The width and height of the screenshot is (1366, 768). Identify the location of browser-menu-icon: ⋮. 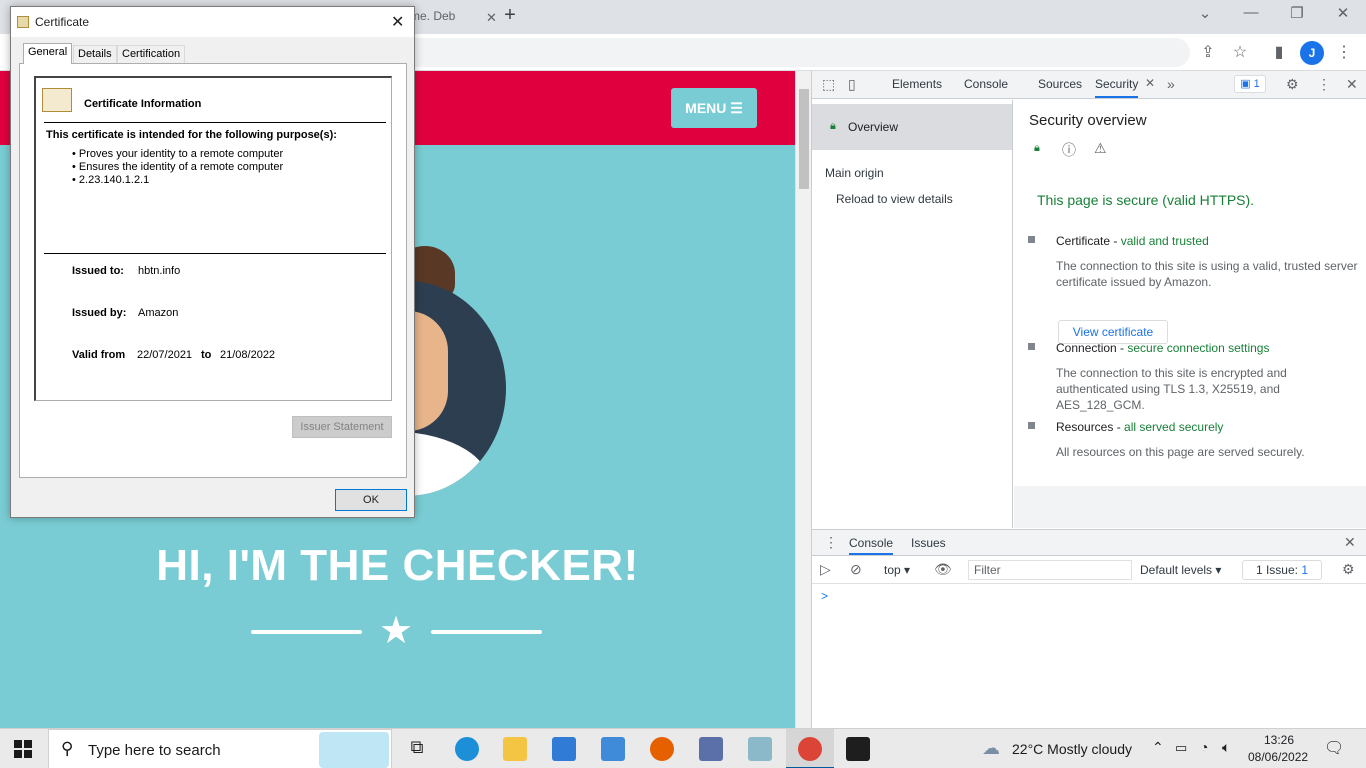
(1344, 52).